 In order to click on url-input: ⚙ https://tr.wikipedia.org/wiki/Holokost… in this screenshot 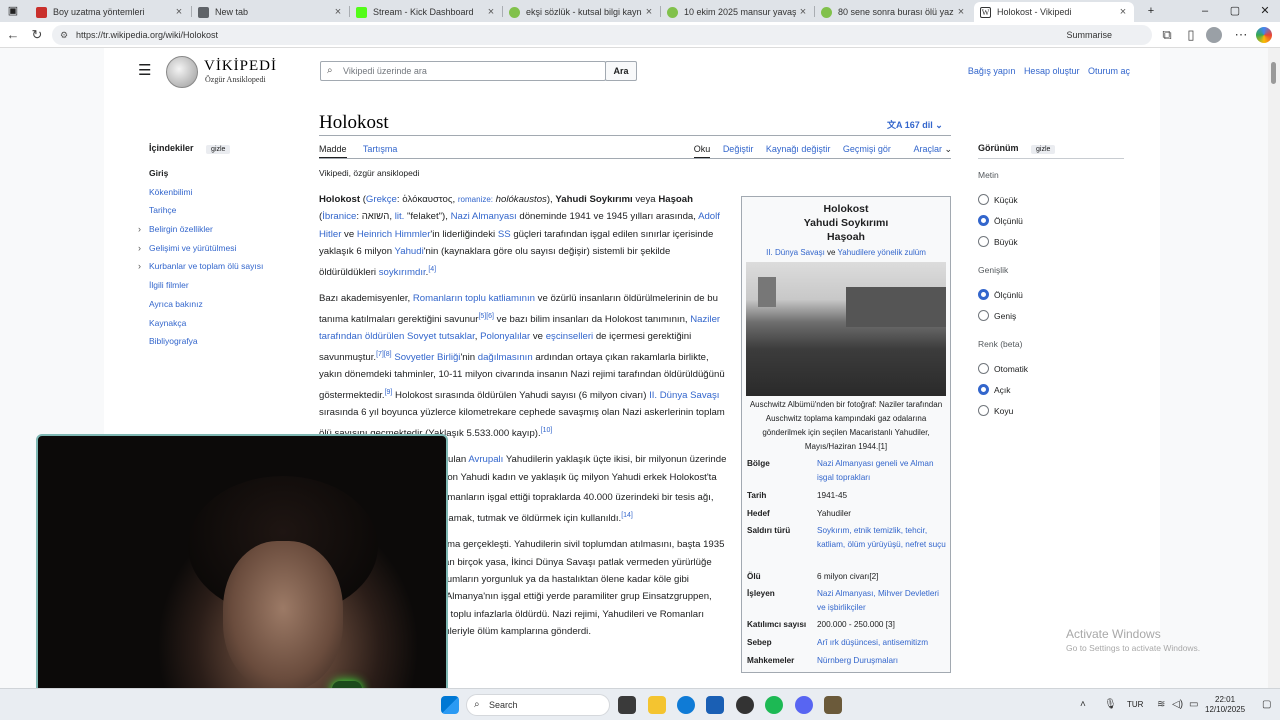, I will do `click(602, 35)`.